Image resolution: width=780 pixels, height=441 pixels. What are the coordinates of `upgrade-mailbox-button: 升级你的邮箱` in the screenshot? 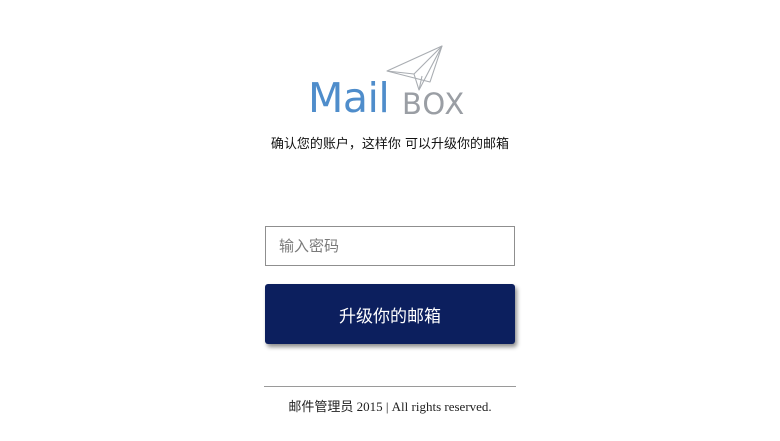 It's located at (390, 314).